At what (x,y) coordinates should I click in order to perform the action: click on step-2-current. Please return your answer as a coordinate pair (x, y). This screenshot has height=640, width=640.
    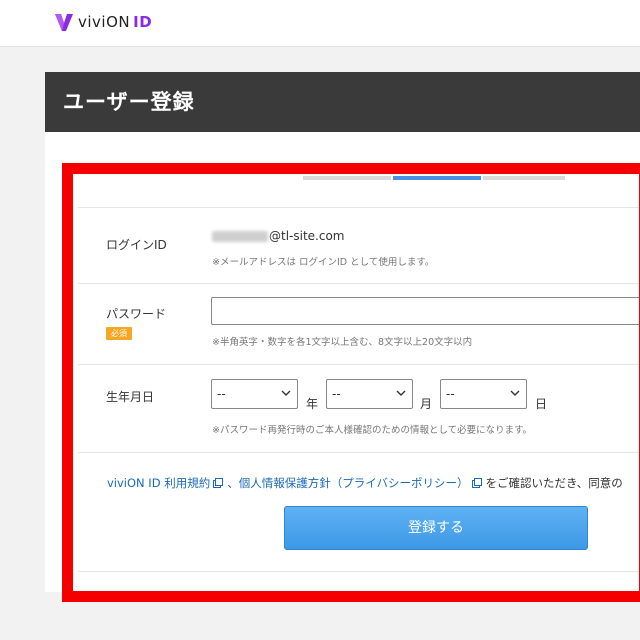
    Looking at the image, I should click on (437, 178).